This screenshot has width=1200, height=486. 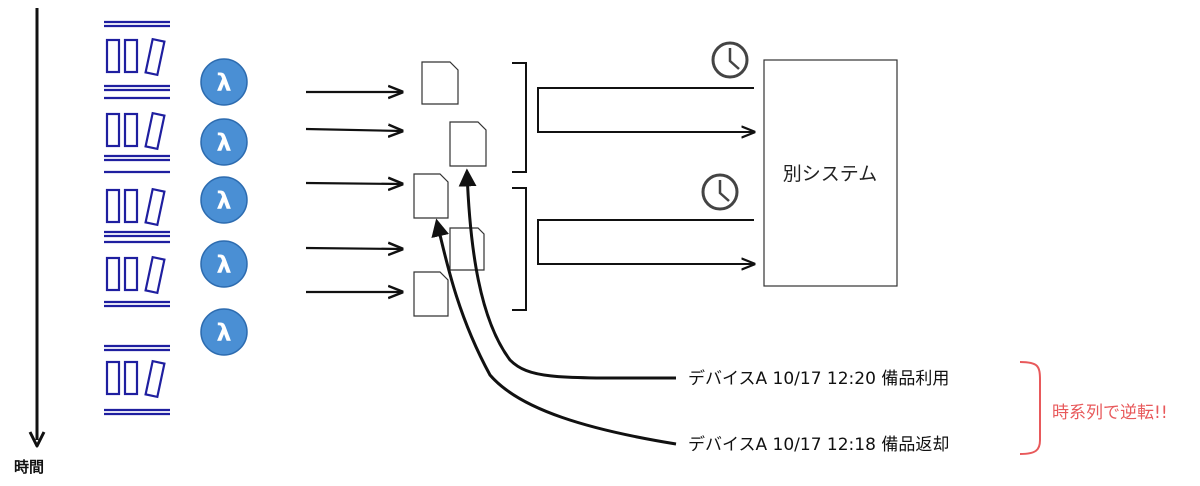 What do you see at coordinates (567, 274) in the screenshot?
I see `curved-arrow` at bounding box center [567, 274].